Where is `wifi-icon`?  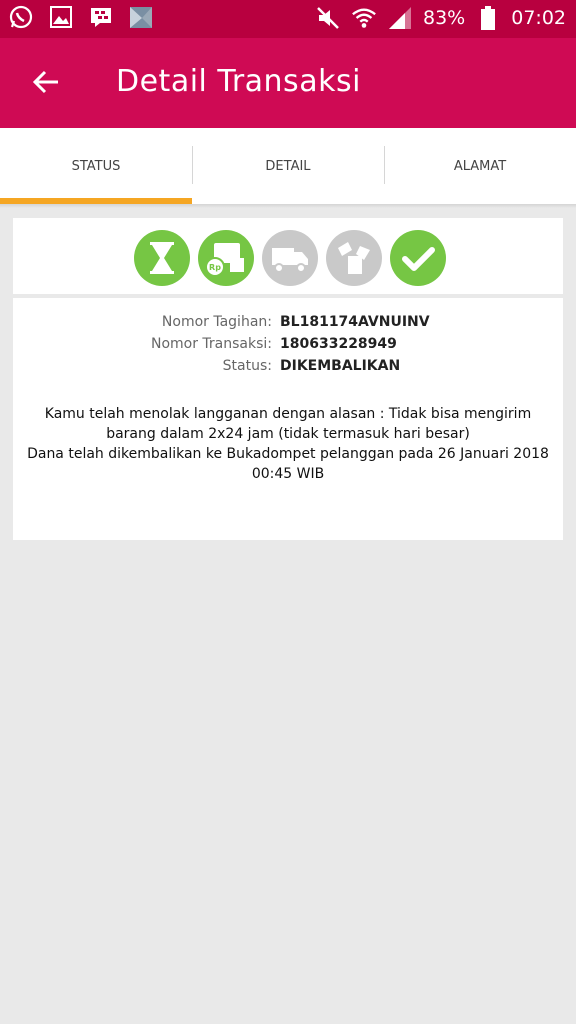 wifi-icon is located at coordinates (364, 18).